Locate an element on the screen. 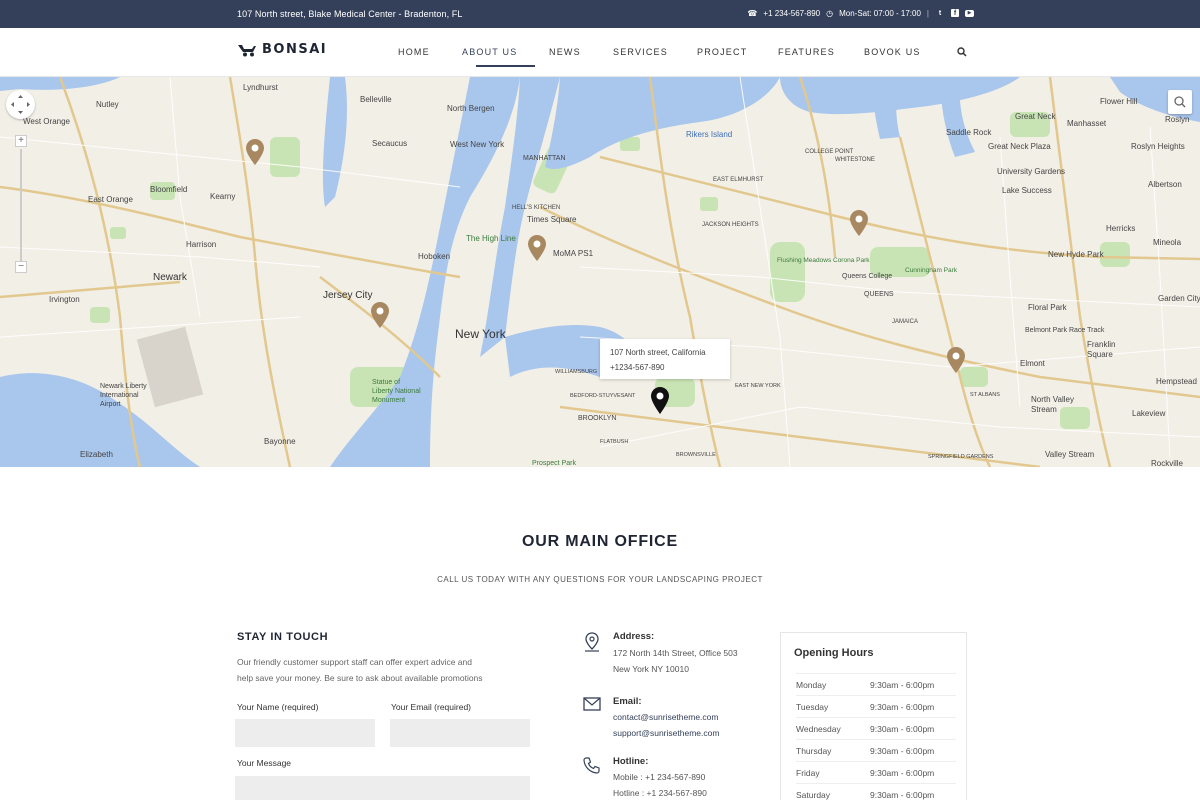 This screenshot has height=800, width=1200. zoom-in-button: + is located at coordinates (21, 141).